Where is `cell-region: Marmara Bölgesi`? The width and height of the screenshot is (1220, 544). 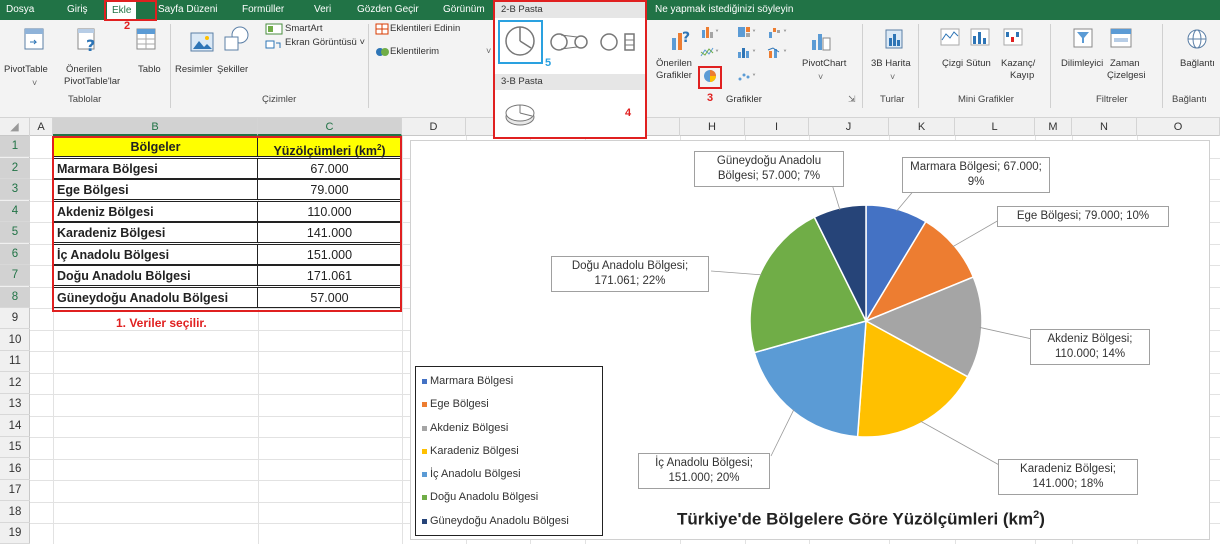
cell-region: Marmara Bölgesi is located at coordinates (155, 168).